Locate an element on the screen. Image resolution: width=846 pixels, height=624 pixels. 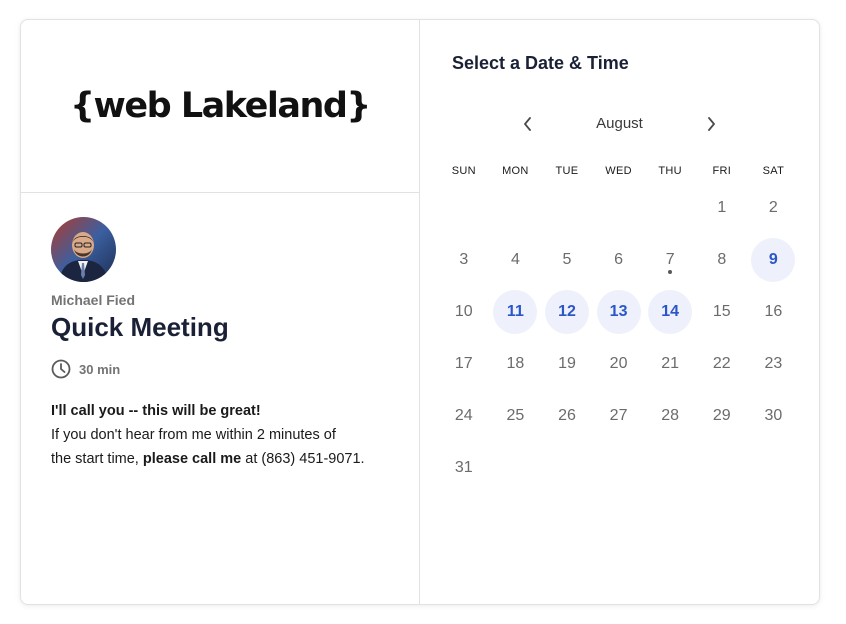
day-cell: 29 is located at coordinates (722, 416).